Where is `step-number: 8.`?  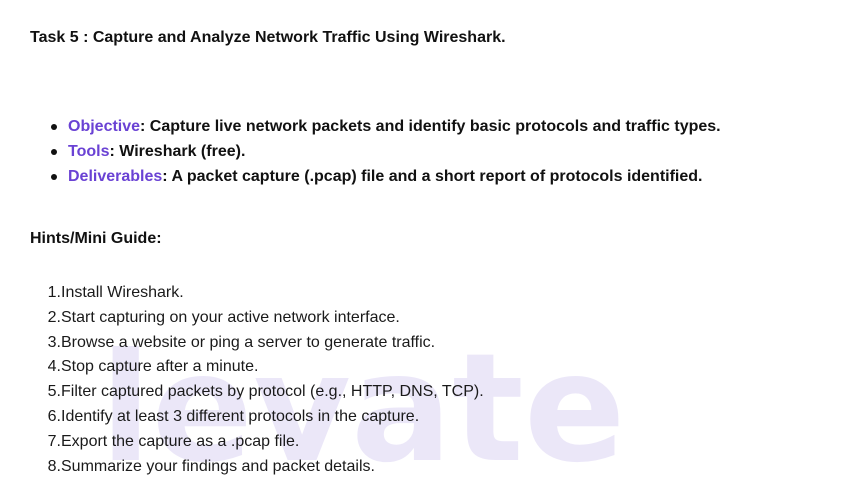
step-number: 8. is located at coordinates (54, 466).